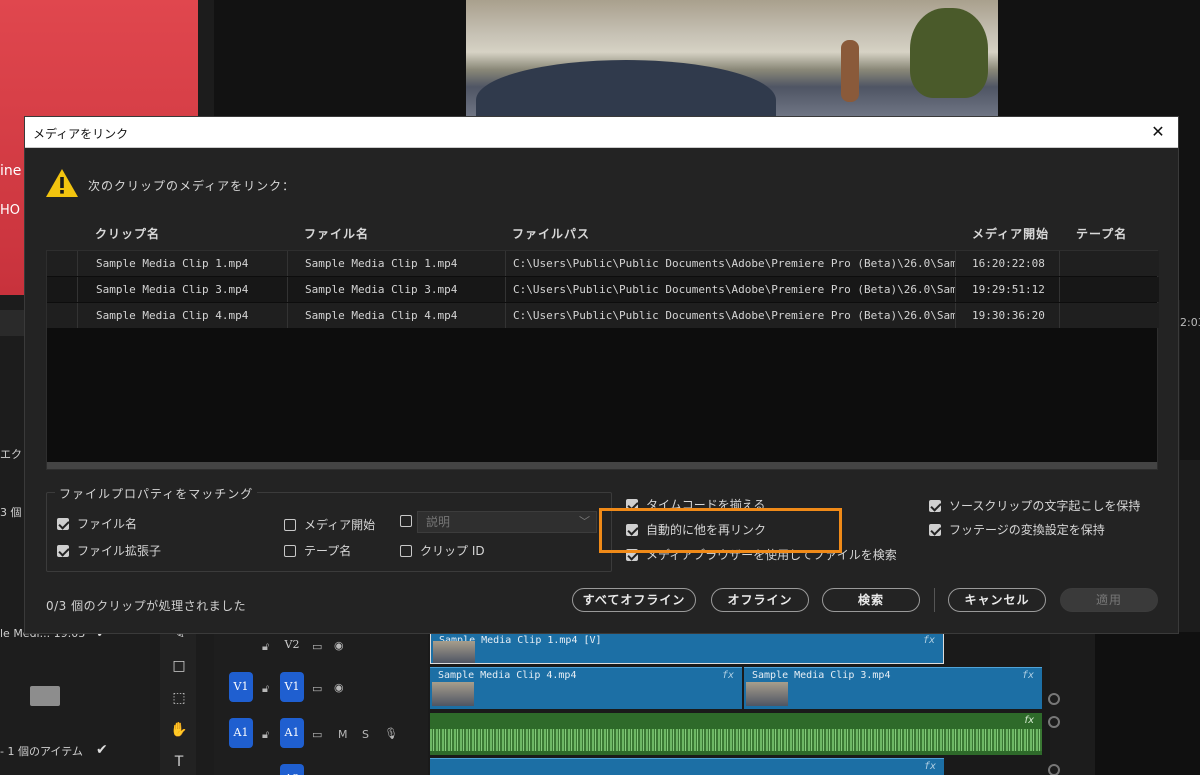 The height and width of the screenshot is (775, 1200). Describe the element at coordinates (97, 523) in the screenshot. I see `match-file-name-checkbox: ファイル名` at that location.